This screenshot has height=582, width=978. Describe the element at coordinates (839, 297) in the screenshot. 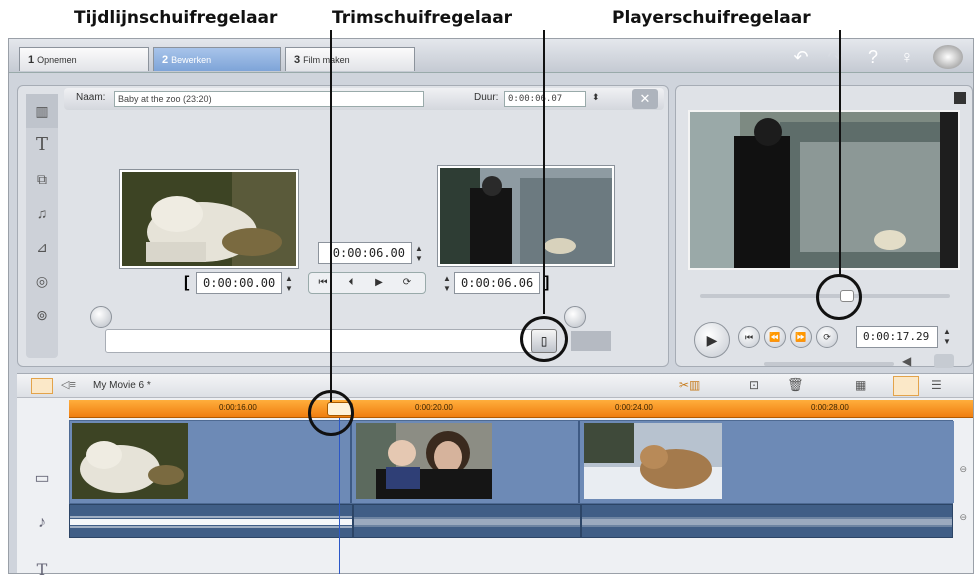

I see `player-slider-highlight` at that location.